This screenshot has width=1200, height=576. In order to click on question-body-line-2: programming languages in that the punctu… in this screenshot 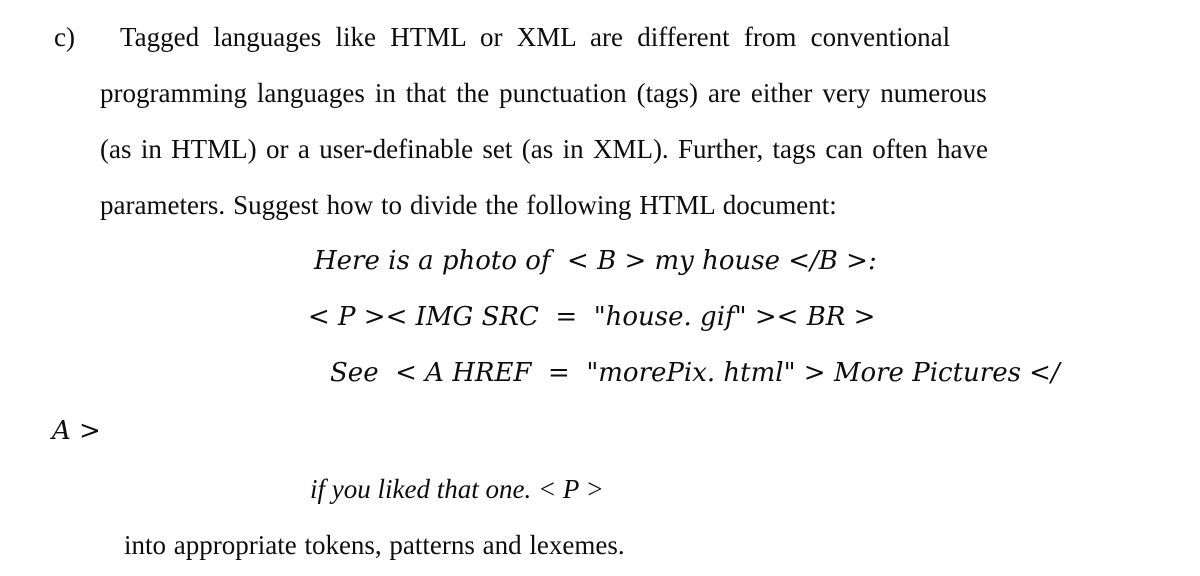, I will do `click(543, 93)`.